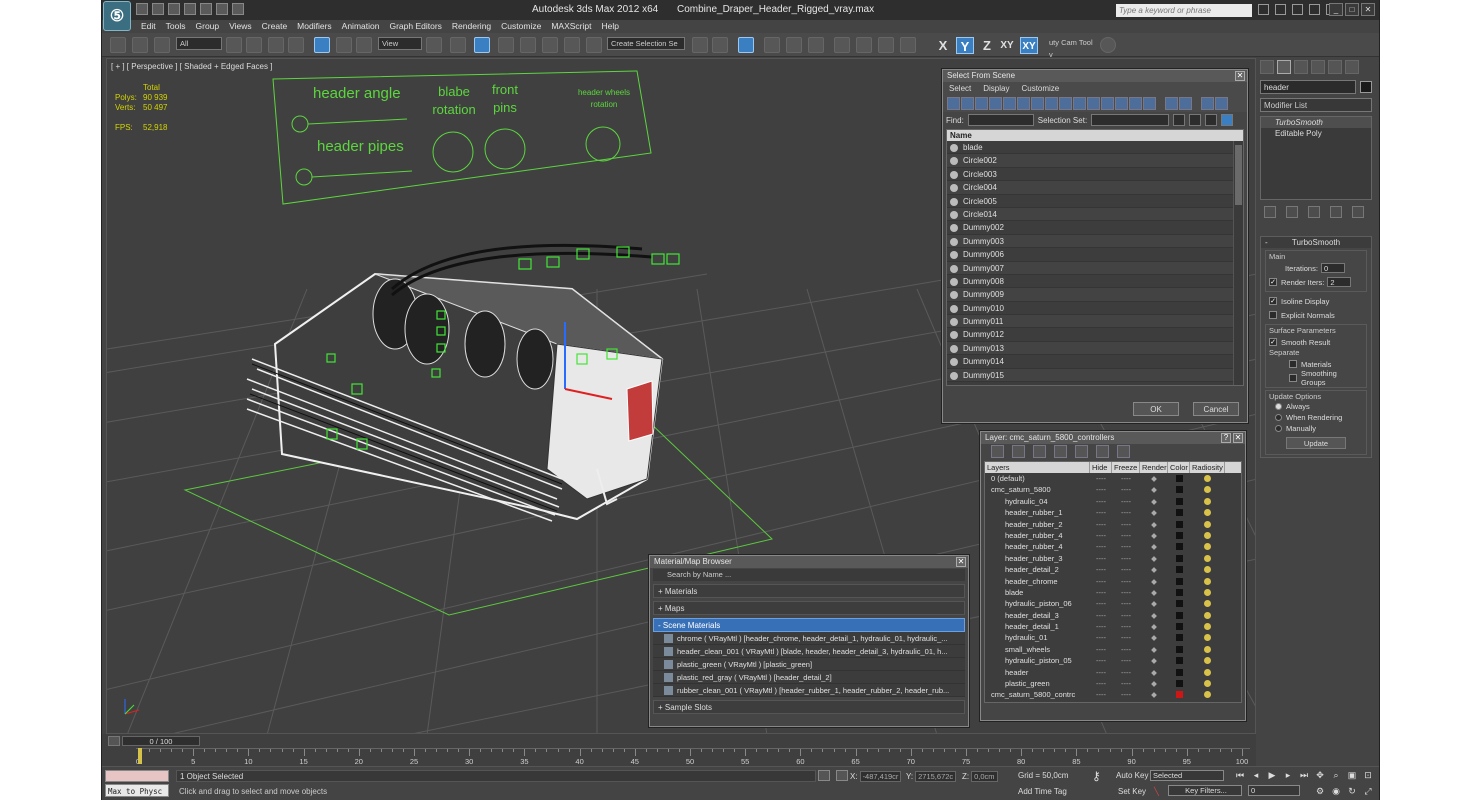 Image resolution: width=1480 pixels, height=800 pixels. I want to click on layer-row: cmc_saturn_5800_helper--------◆, so click(1113, 702).